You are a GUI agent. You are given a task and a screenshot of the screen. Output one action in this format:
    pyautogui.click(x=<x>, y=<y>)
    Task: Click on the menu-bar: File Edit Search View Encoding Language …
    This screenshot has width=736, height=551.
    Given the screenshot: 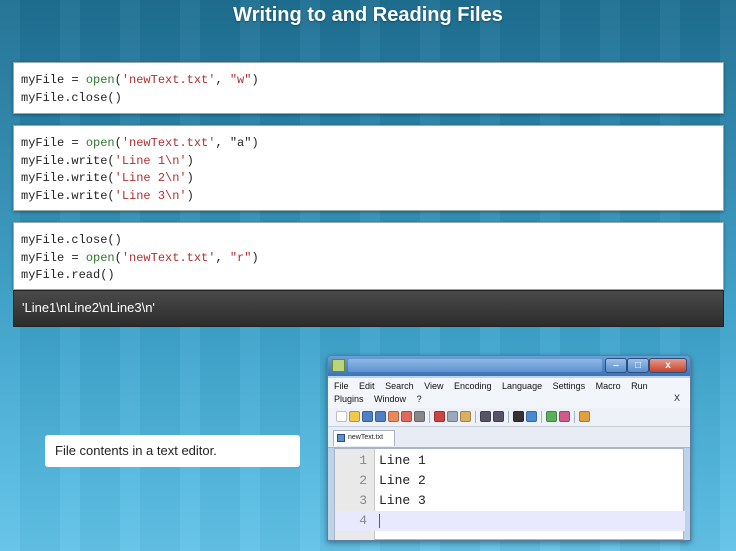 What is the action you would take?
    pyautogui.click(x=509, y=393)
    